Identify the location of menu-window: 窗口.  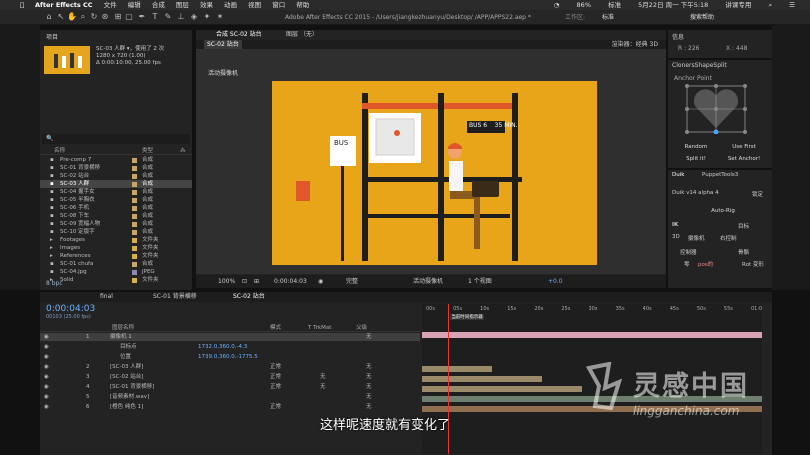
(278, 5).